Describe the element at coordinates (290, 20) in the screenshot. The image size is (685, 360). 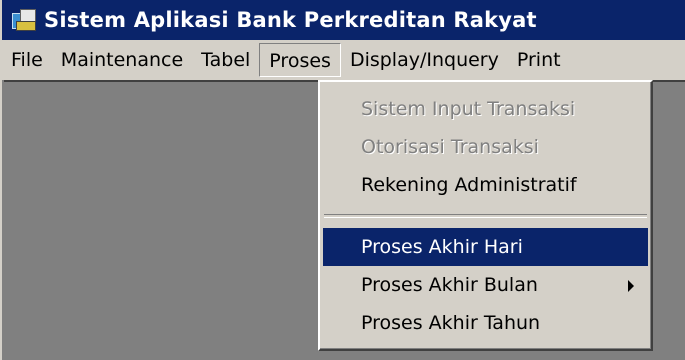
I see `window-title: Sistem Aplikasi Bank Perkreditan Rakyat` at that location.